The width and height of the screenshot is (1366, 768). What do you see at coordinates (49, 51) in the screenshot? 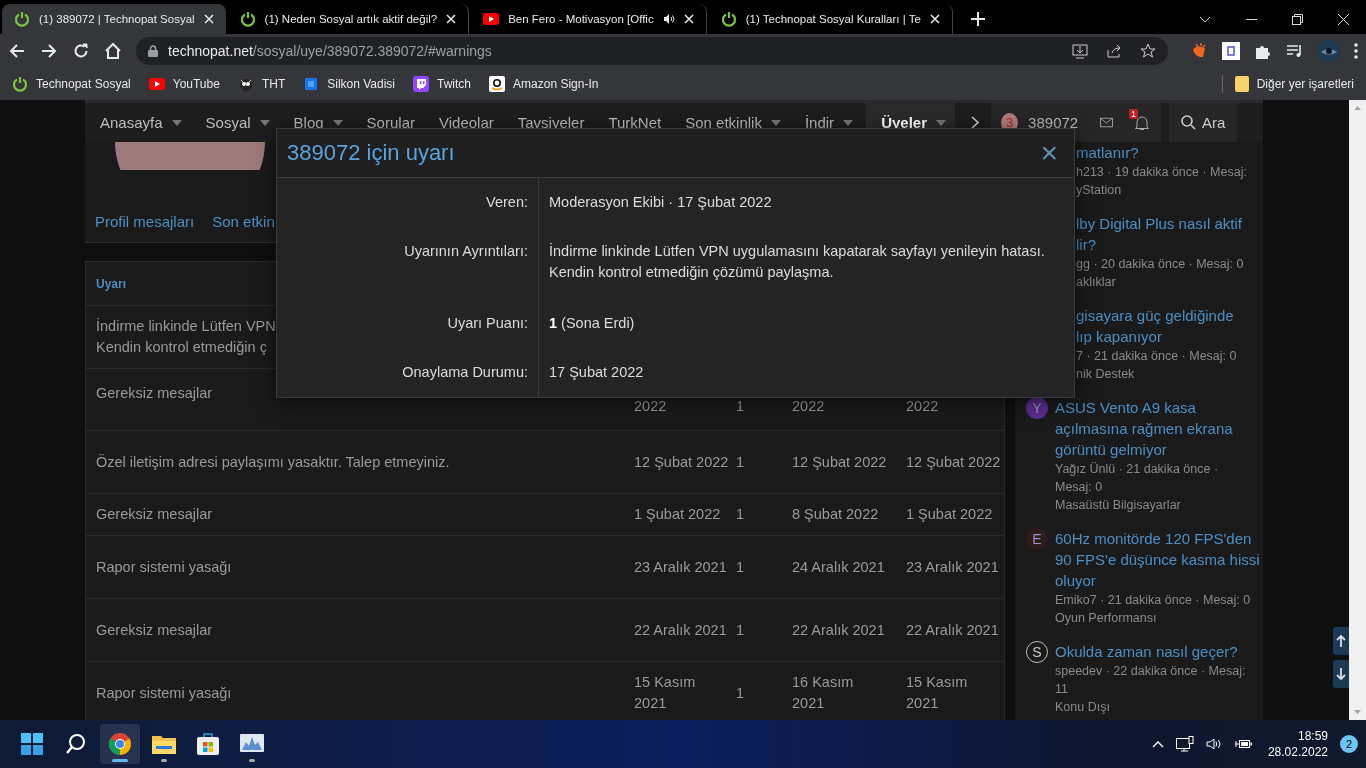
I see `forward-icon` at bounding box center [49, 51].